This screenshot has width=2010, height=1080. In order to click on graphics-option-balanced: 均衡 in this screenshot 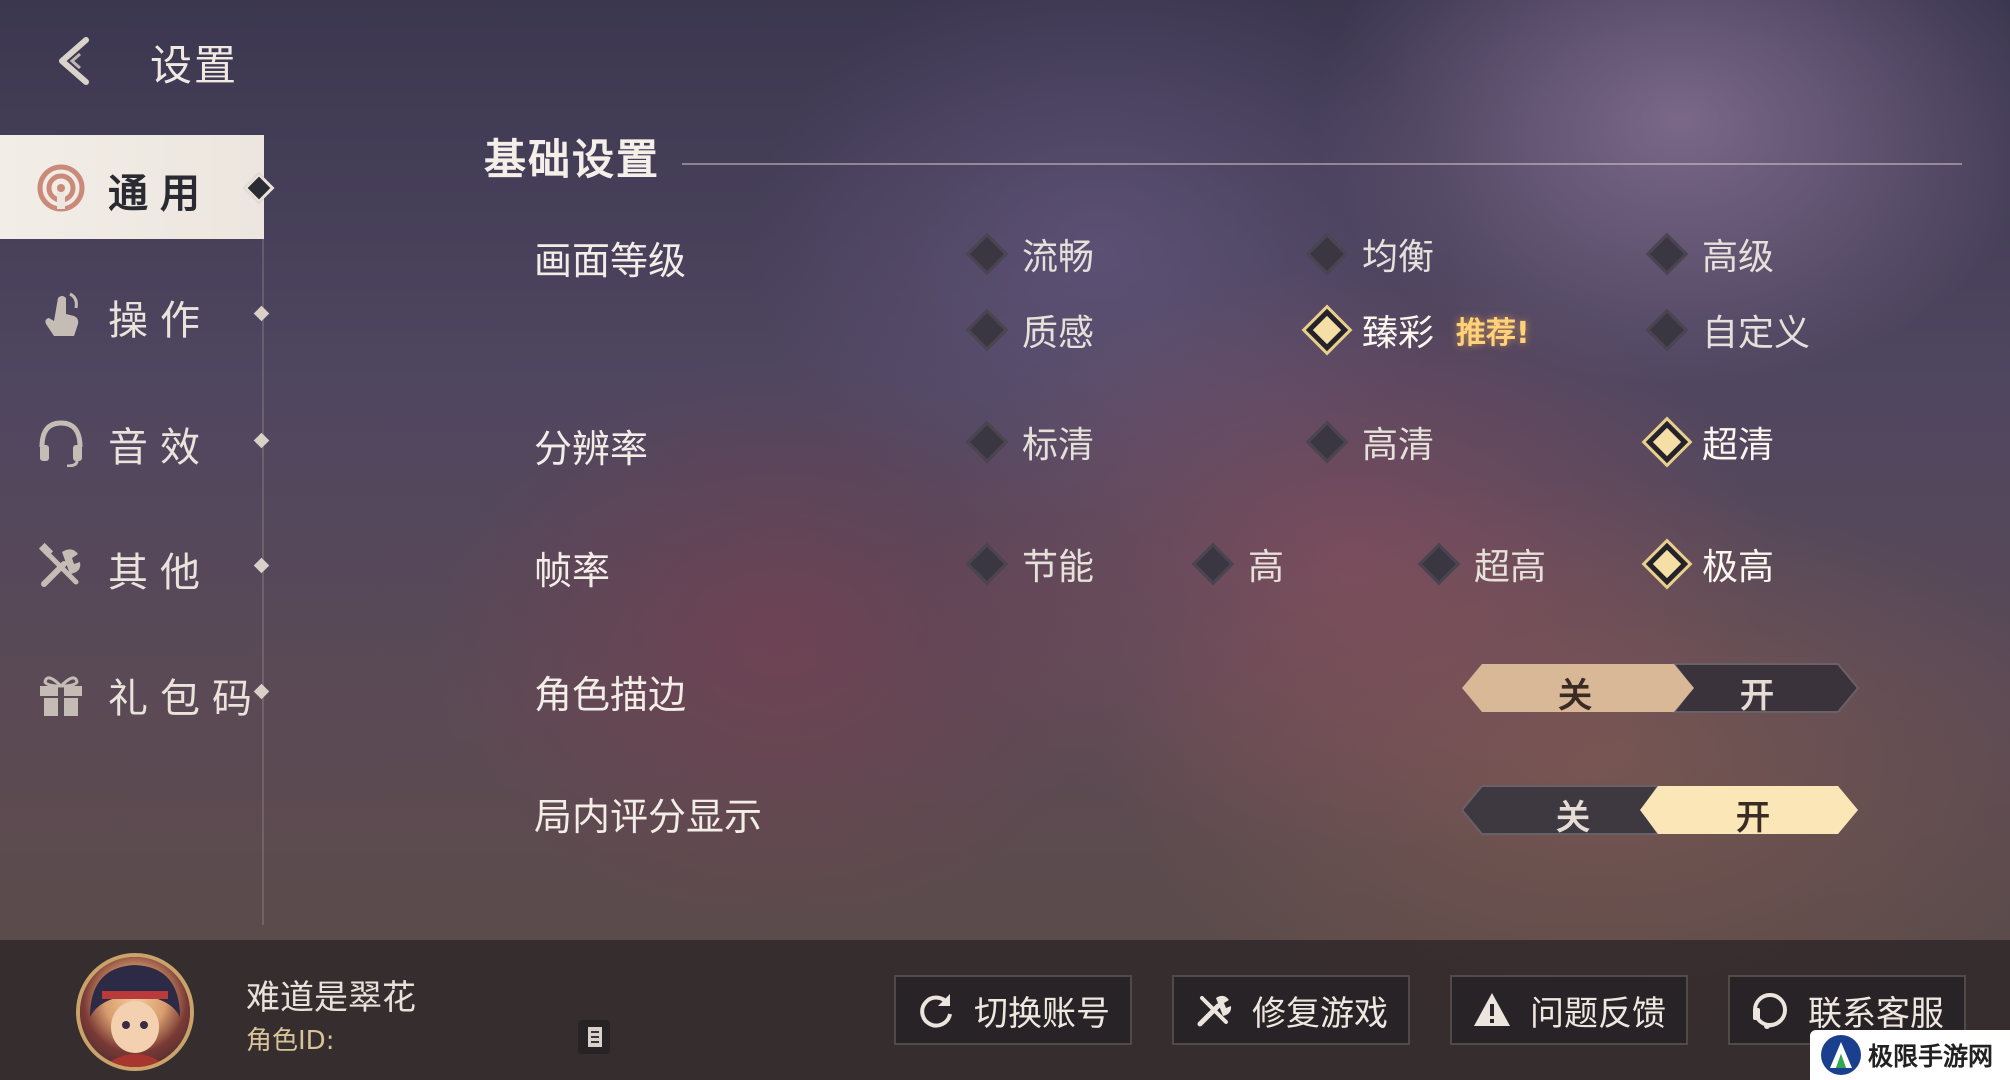, I will do `click(1369, 254)`.